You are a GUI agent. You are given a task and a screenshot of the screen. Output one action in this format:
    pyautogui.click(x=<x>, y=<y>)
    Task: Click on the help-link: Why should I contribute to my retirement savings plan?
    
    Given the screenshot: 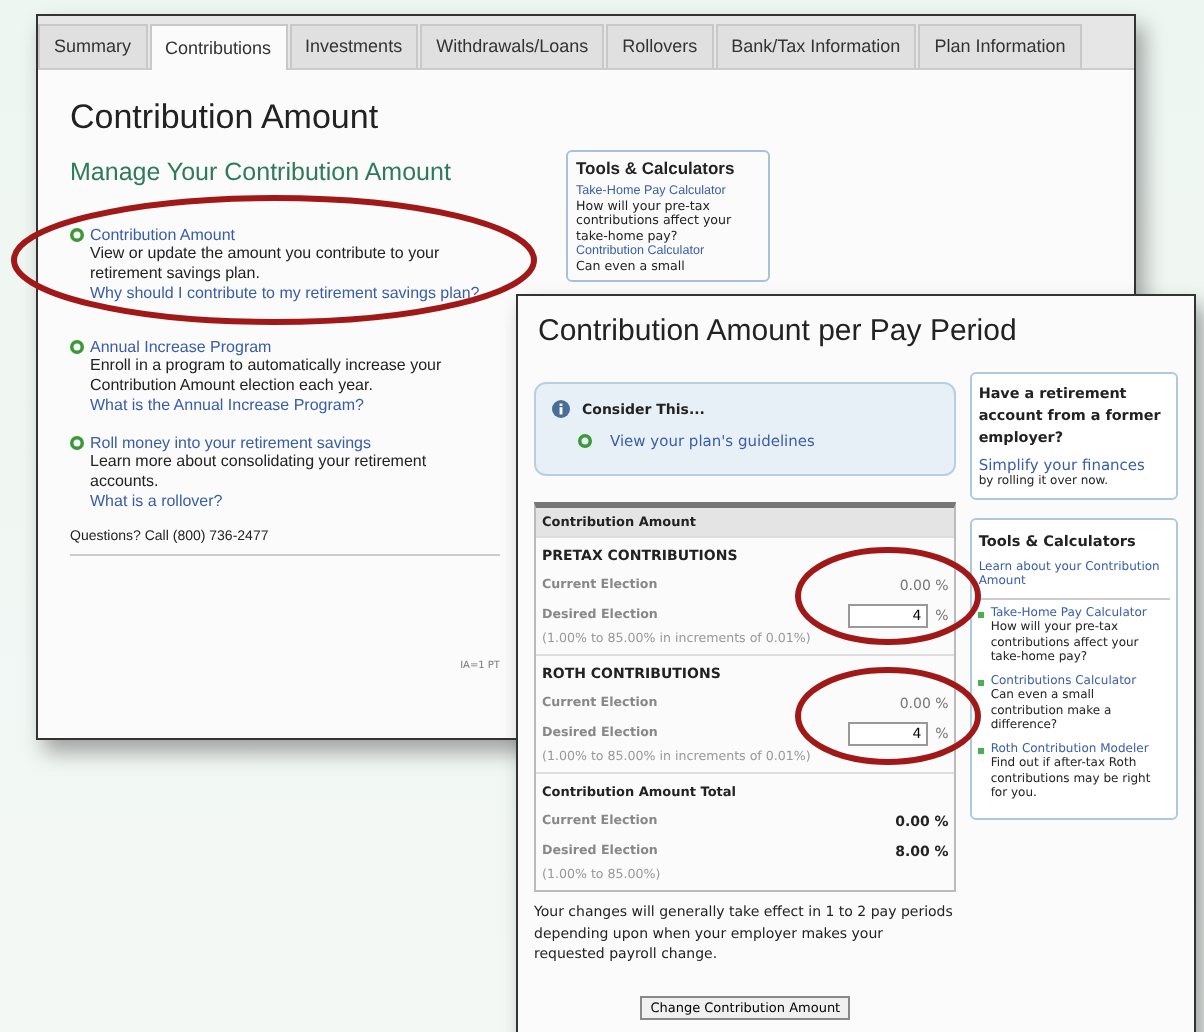 What is the action you would take?
    pyautogui.click(x=290, y=293)
    